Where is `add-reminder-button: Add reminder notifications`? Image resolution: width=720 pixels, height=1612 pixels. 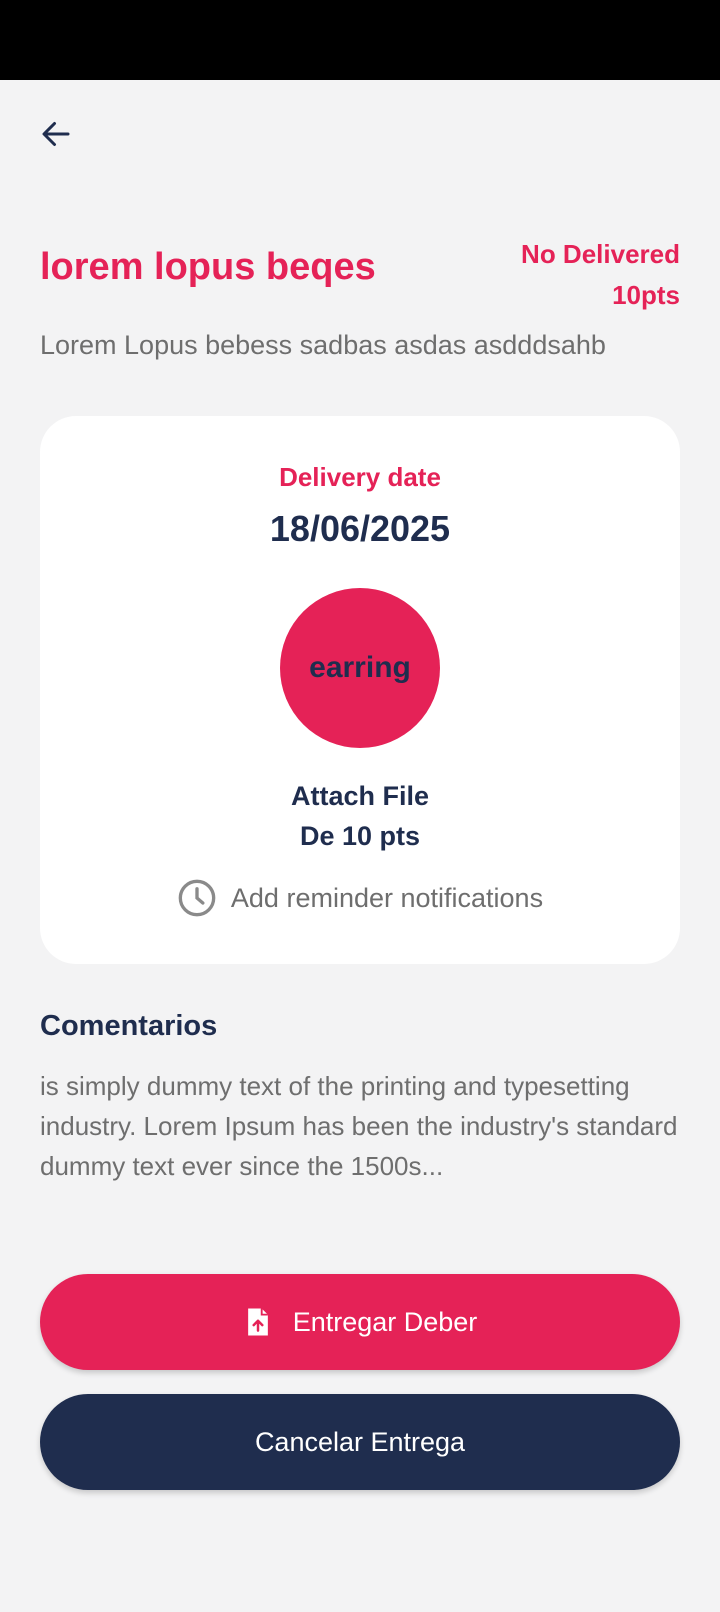 add-reminder-button: Add reminder notifications is located at coordinates (360, 898).